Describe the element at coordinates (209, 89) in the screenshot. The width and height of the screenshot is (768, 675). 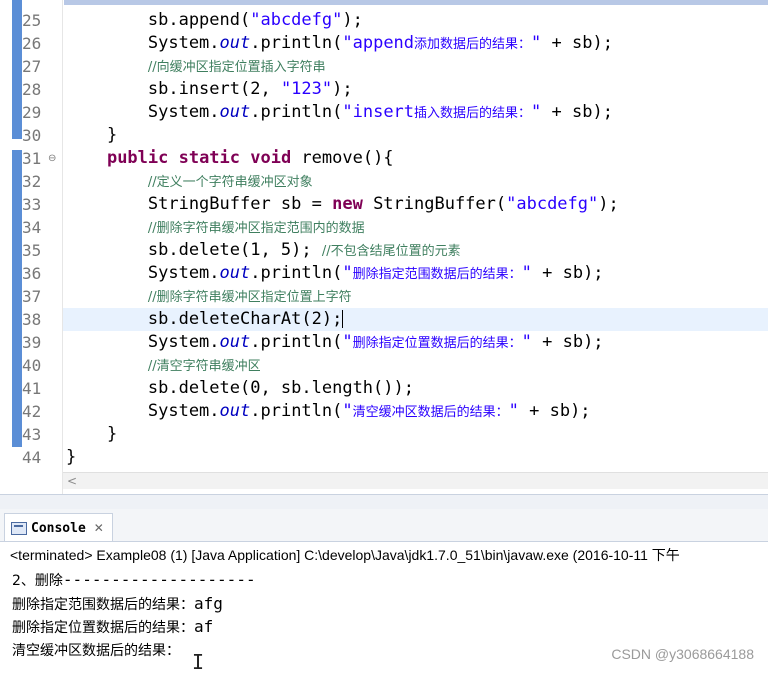
I see `code-line: sb.insert(2, "123");` at that location.